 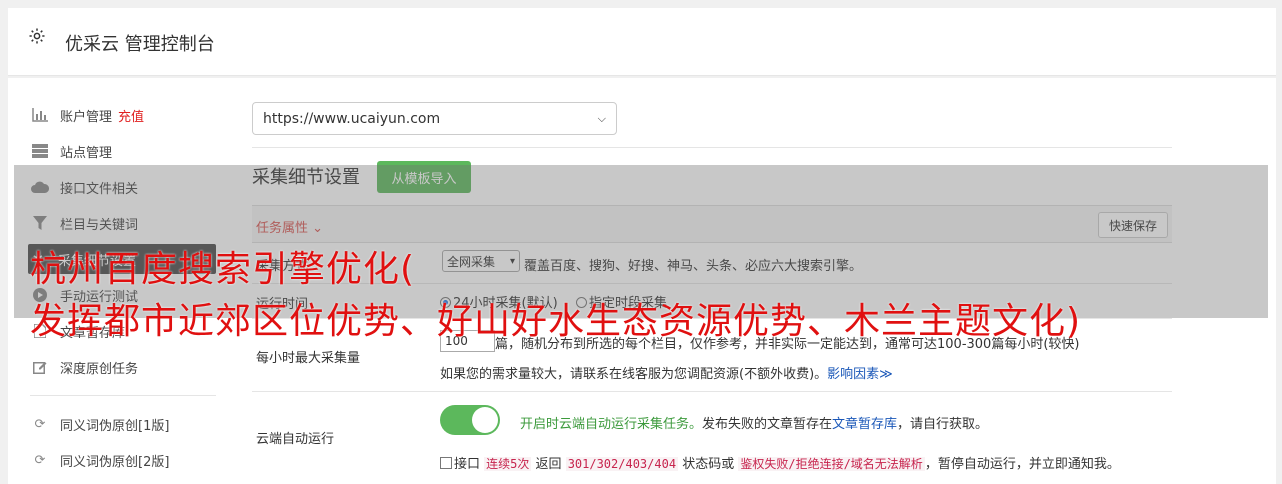 I want to click on overlay-line-1: 杭州百度搜索引擎优化(, so click(x=223, y=269).